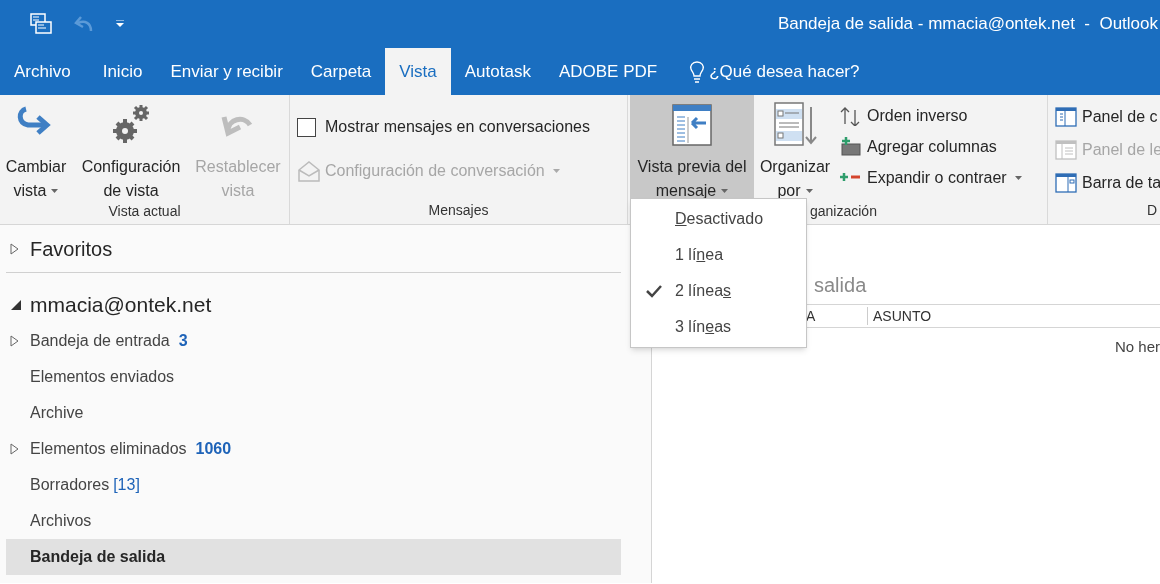 The width and height of the screenshot is (1160, 584). I want to click on ribbon-tab: ADOBE PDF, so click(608, 71).